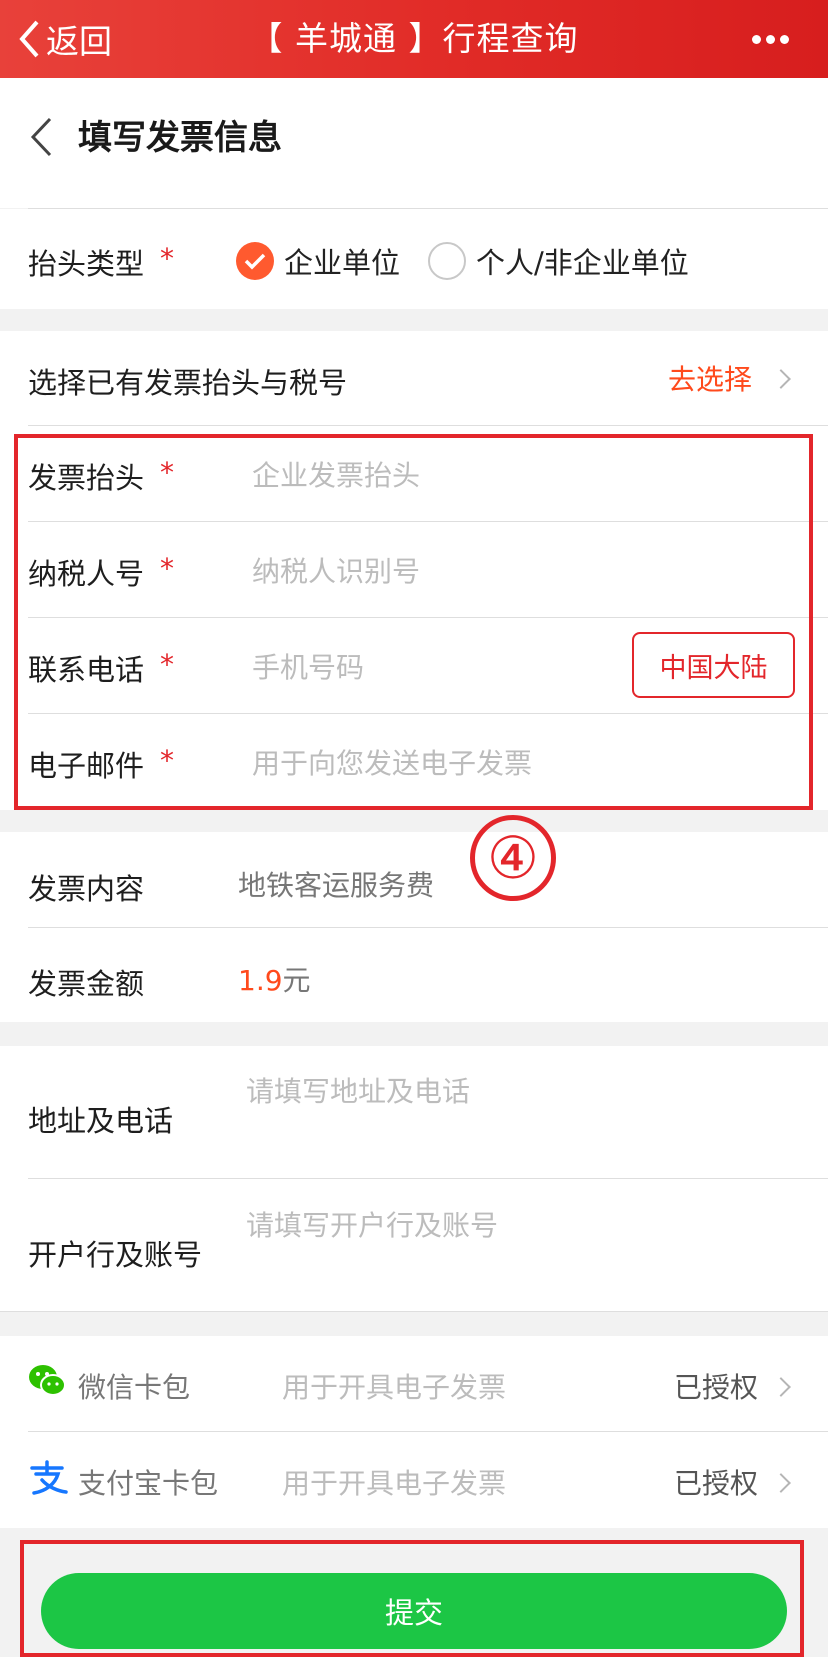 This screenshot has width=828, height=1657. I want to click on radio-option-individual: 个人/非企业单位, so click(558, 261).